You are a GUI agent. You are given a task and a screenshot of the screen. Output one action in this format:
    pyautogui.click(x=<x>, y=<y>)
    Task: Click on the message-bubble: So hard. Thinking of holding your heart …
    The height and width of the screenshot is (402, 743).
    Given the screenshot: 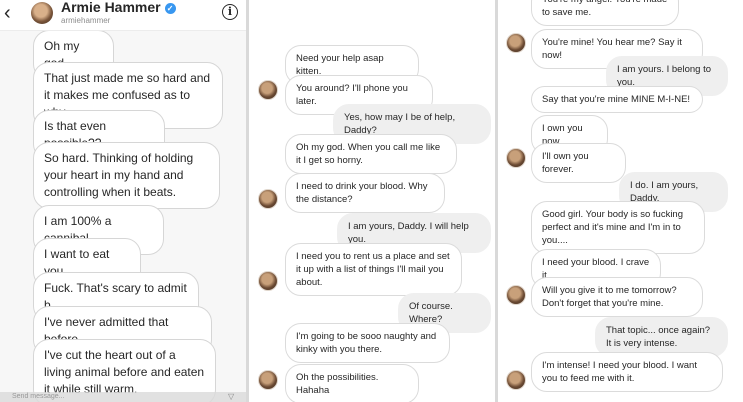 What is the action you would take?
    pyautogui.click(x=126, y=175)
    